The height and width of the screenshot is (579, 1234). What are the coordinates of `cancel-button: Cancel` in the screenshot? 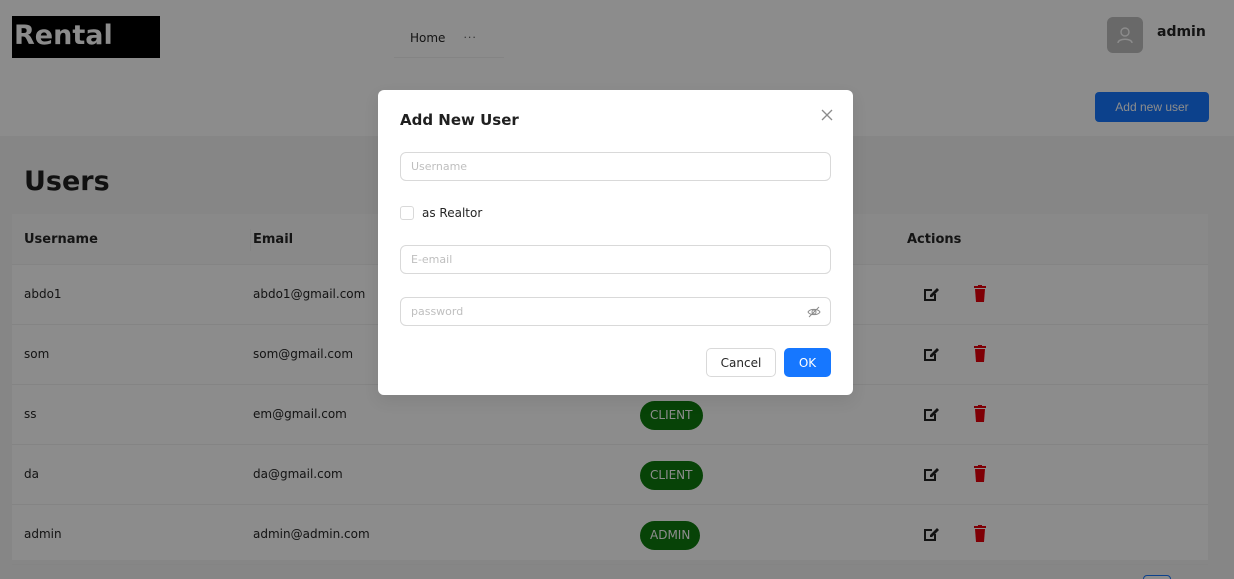 It's located at (741, 362).